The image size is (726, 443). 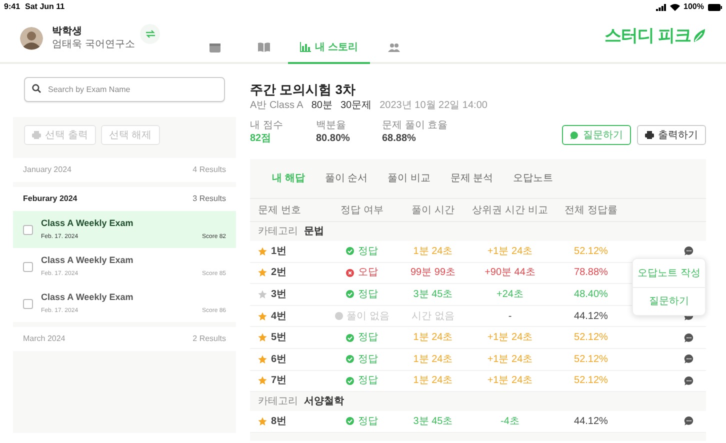 I want to click on month-label: March 2024, so click(x=44, y=339).